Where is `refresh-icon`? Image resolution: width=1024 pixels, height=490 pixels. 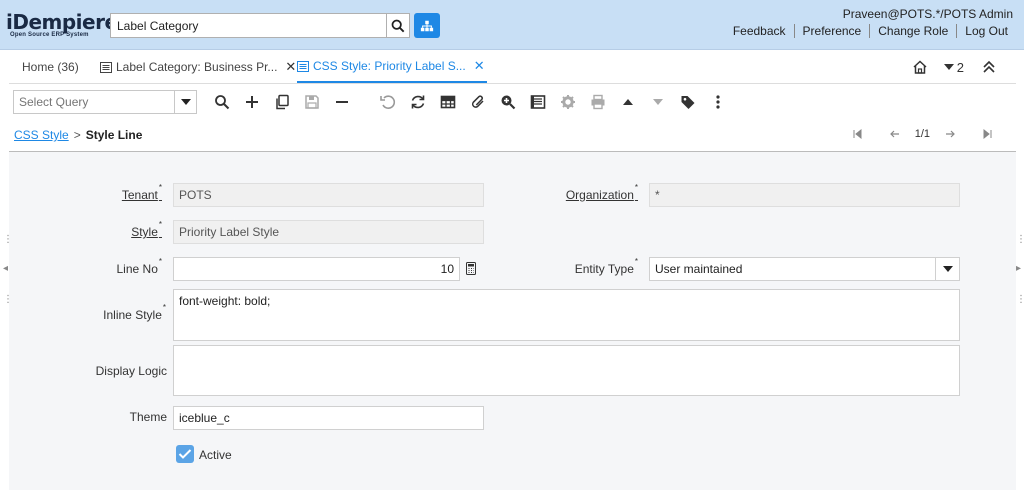 refresh-icon is located at coordinates (418, 102).